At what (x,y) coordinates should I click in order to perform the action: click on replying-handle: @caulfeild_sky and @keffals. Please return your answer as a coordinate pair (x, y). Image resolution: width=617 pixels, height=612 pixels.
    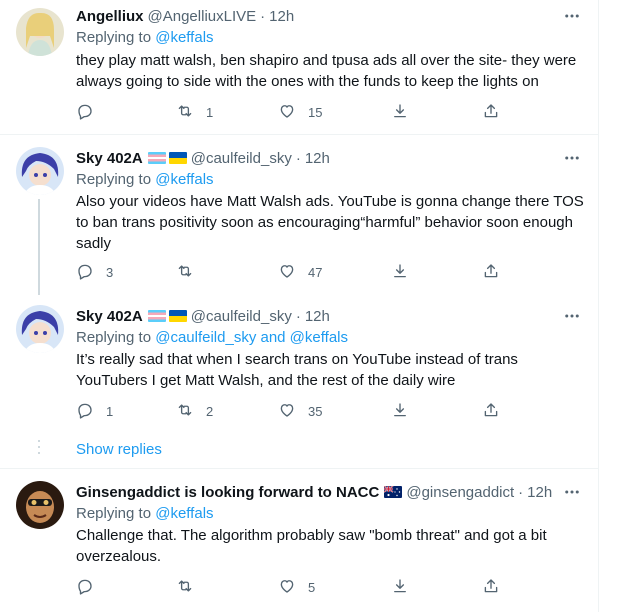
    Looking at the image, I should click on (251, 337).